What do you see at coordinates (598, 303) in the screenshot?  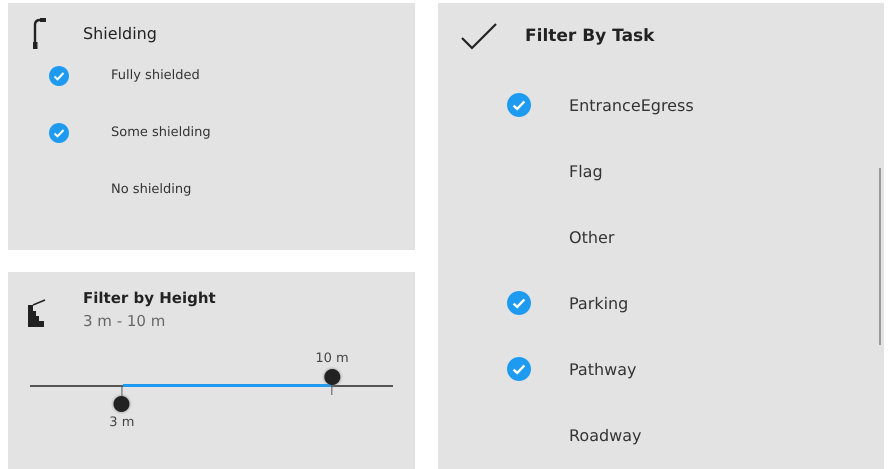 I see `option-label: Parking` at bounding box center [598, 303].